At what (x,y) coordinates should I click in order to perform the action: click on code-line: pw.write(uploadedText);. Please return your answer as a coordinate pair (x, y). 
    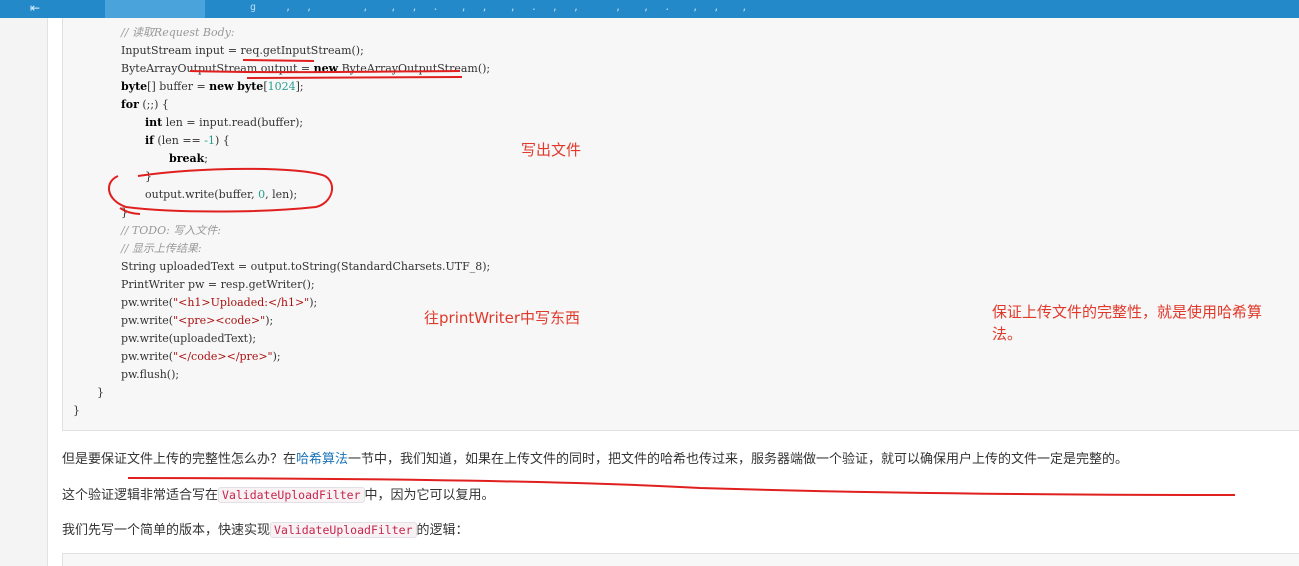
    Looking at the image, I should click on (188, 339).